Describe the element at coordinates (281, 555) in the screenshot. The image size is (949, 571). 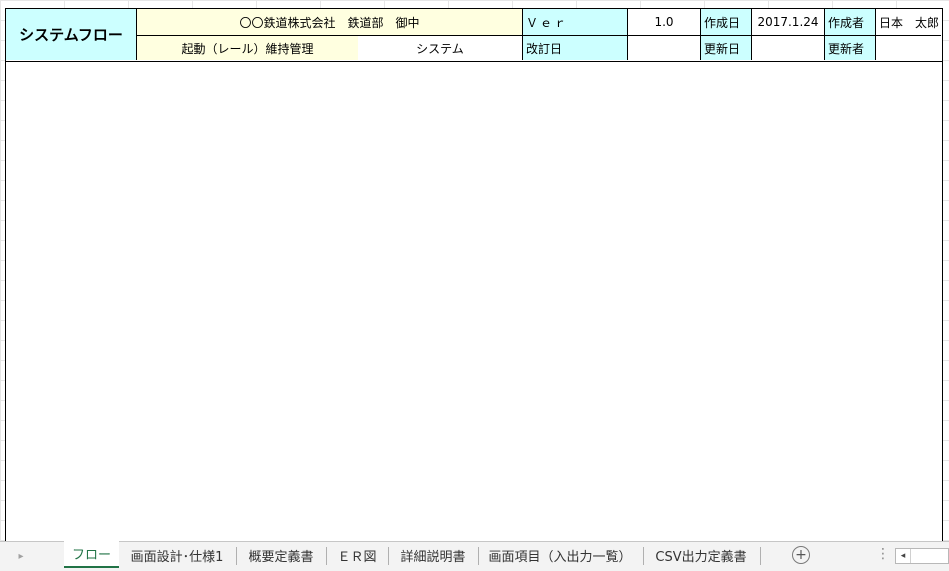
I see `tab-overview-definition: 概要定義書` at that location.